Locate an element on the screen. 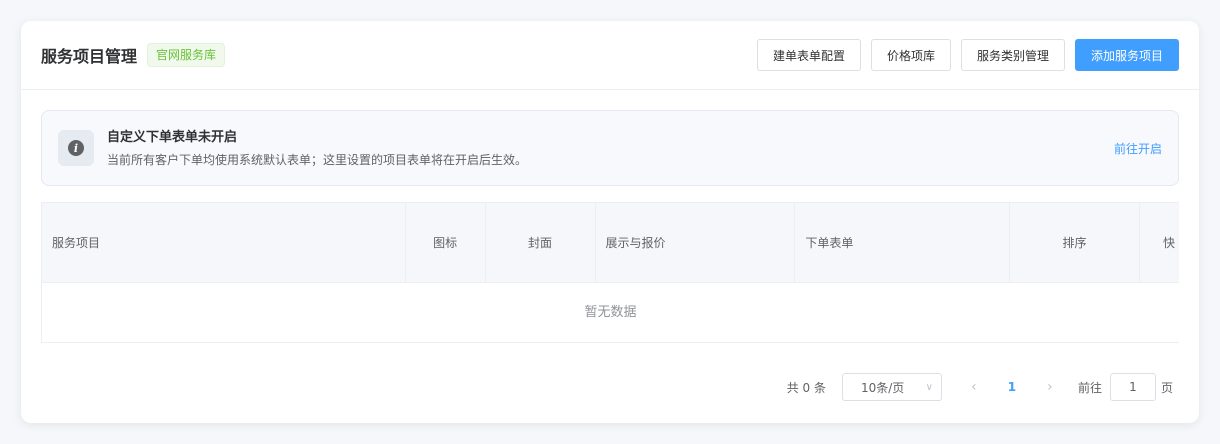 This screenshot has width=1220, height=444. page-title: 服务项目管理 is located at coordinates (89, 56).